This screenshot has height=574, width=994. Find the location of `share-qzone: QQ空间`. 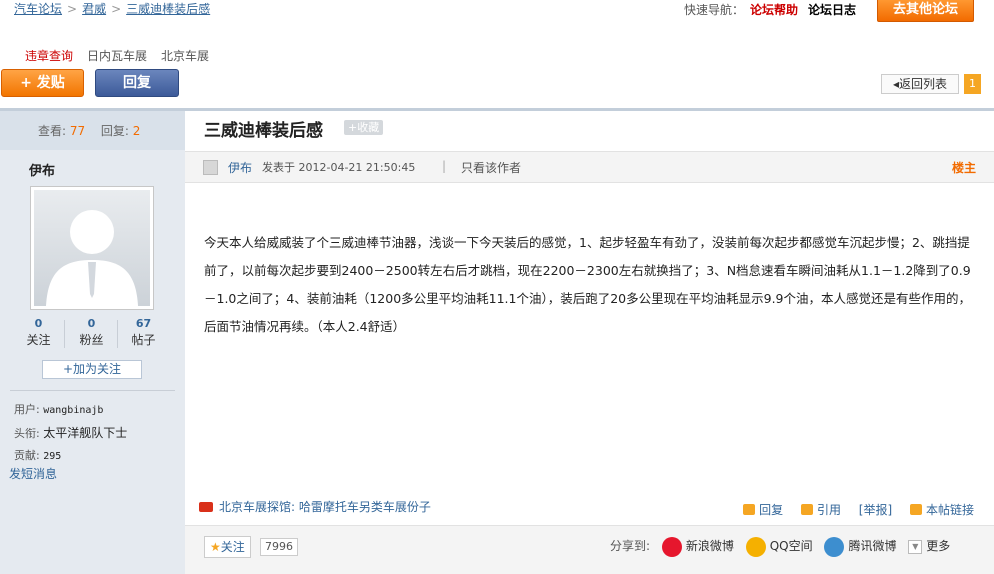

share-qzone: QQ空间 is located at coordinates (779, 546).